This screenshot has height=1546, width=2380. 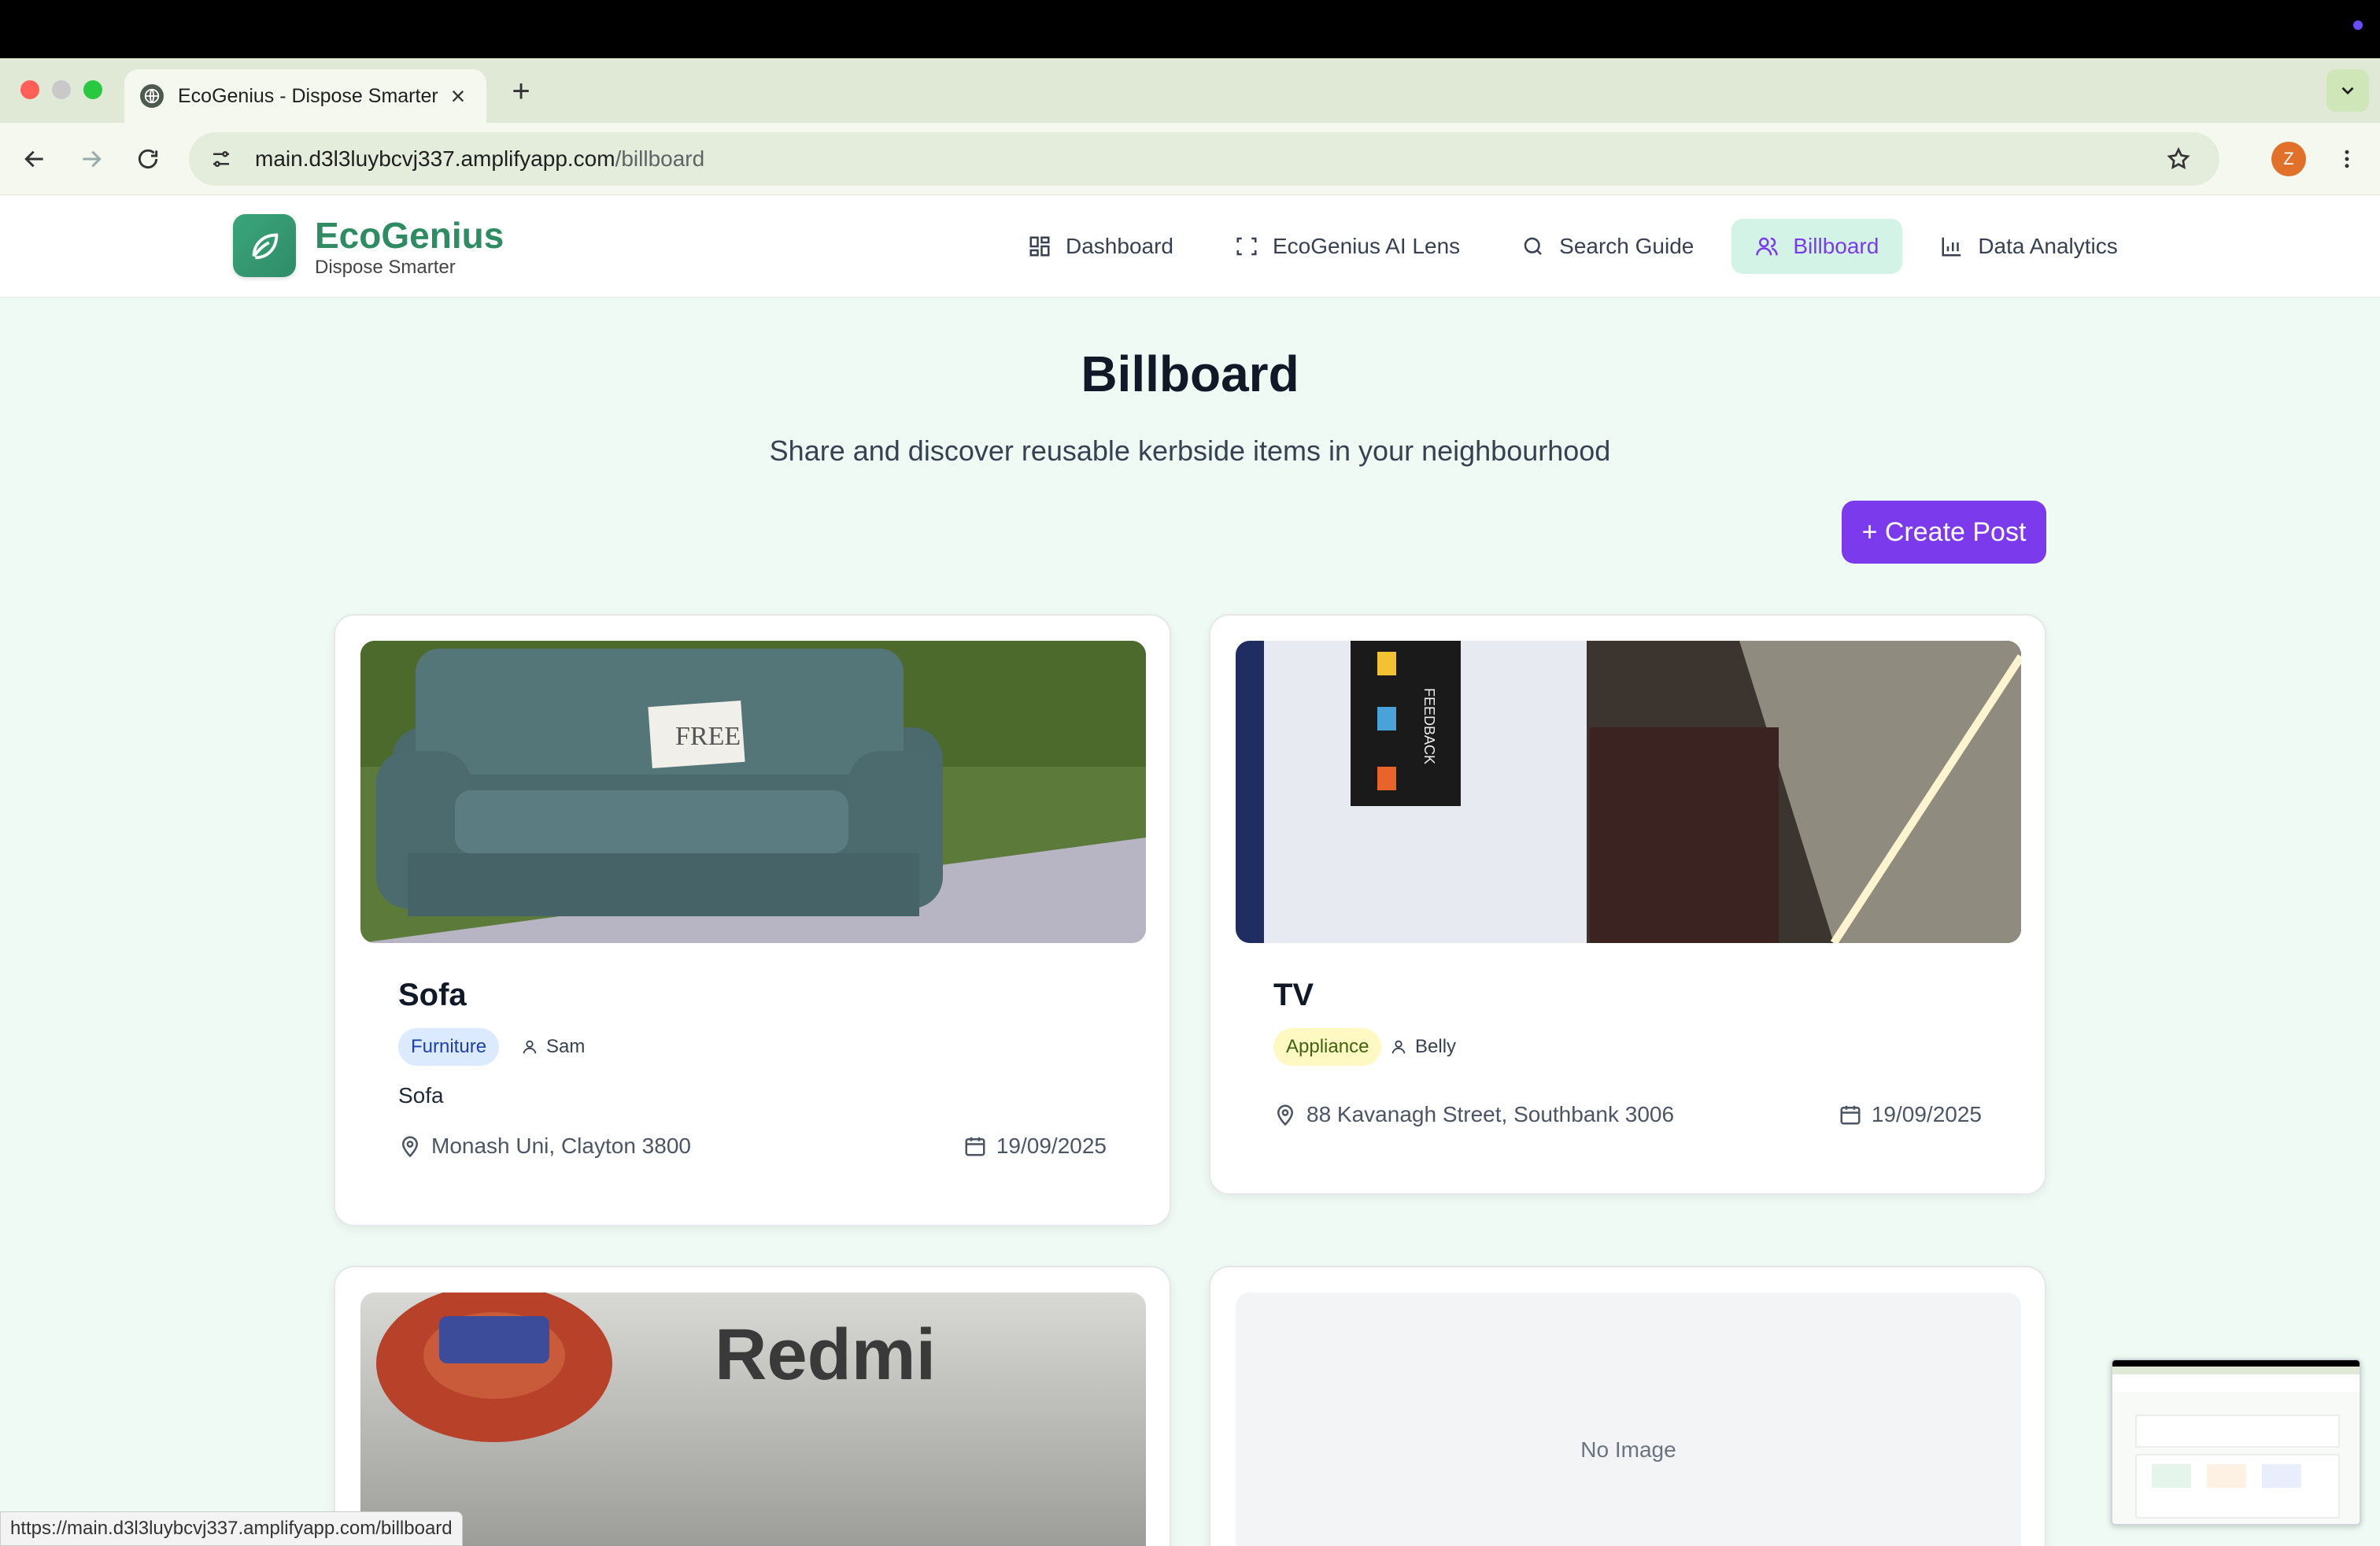 I want to click on bookmark-star-icon, so click(x=2178, y=159).